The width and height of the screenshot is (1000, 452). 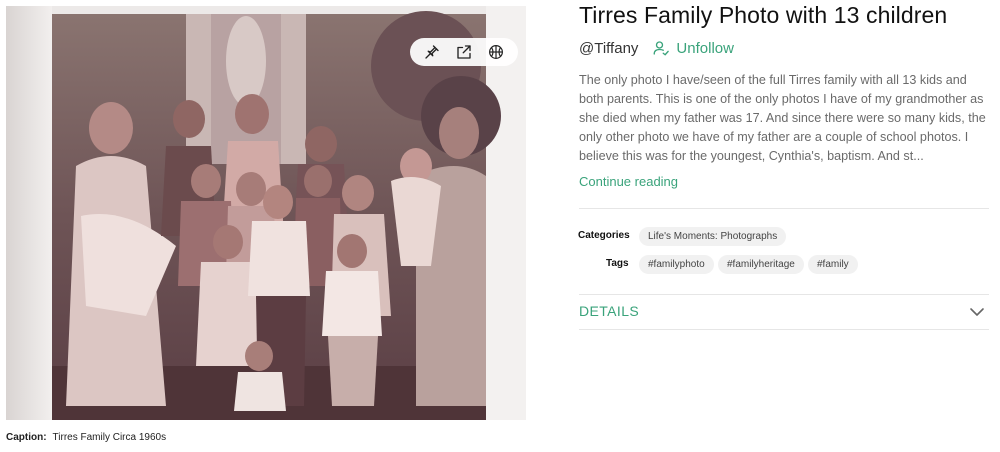 I want to click on photo-caption: Caption: Tirres Family Circa 1960s, so click(x=86, y=437).